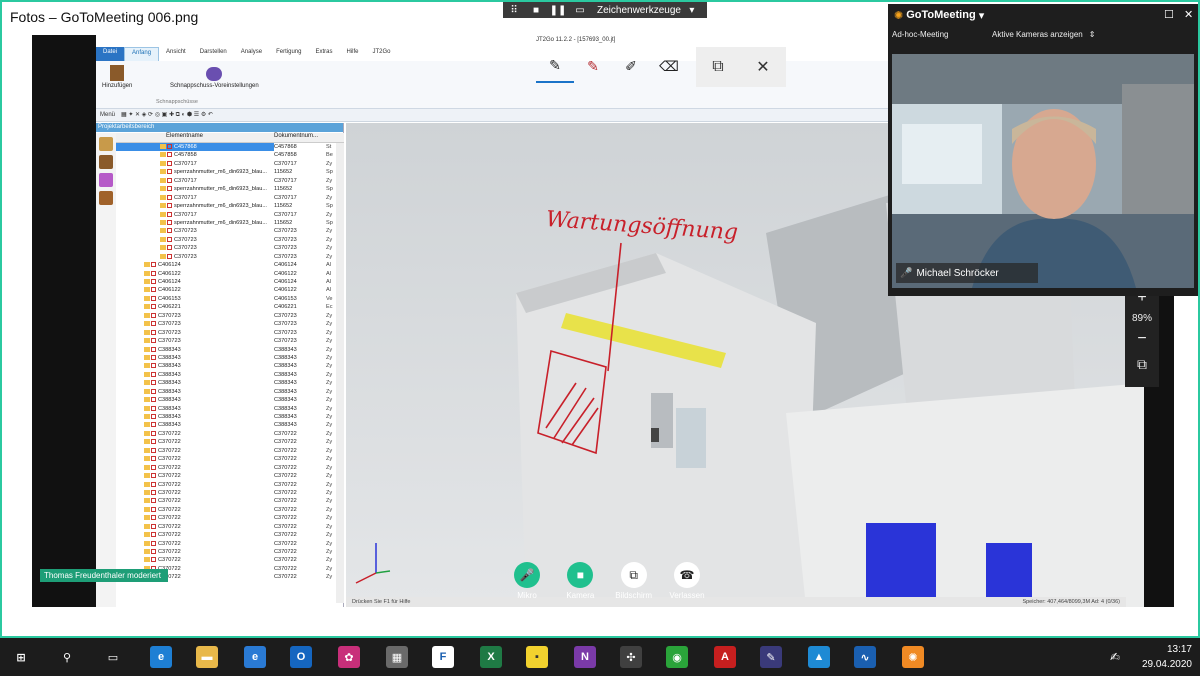  I want to click on gotomeeting-brand: GoToMeeting, so click(940, 15).